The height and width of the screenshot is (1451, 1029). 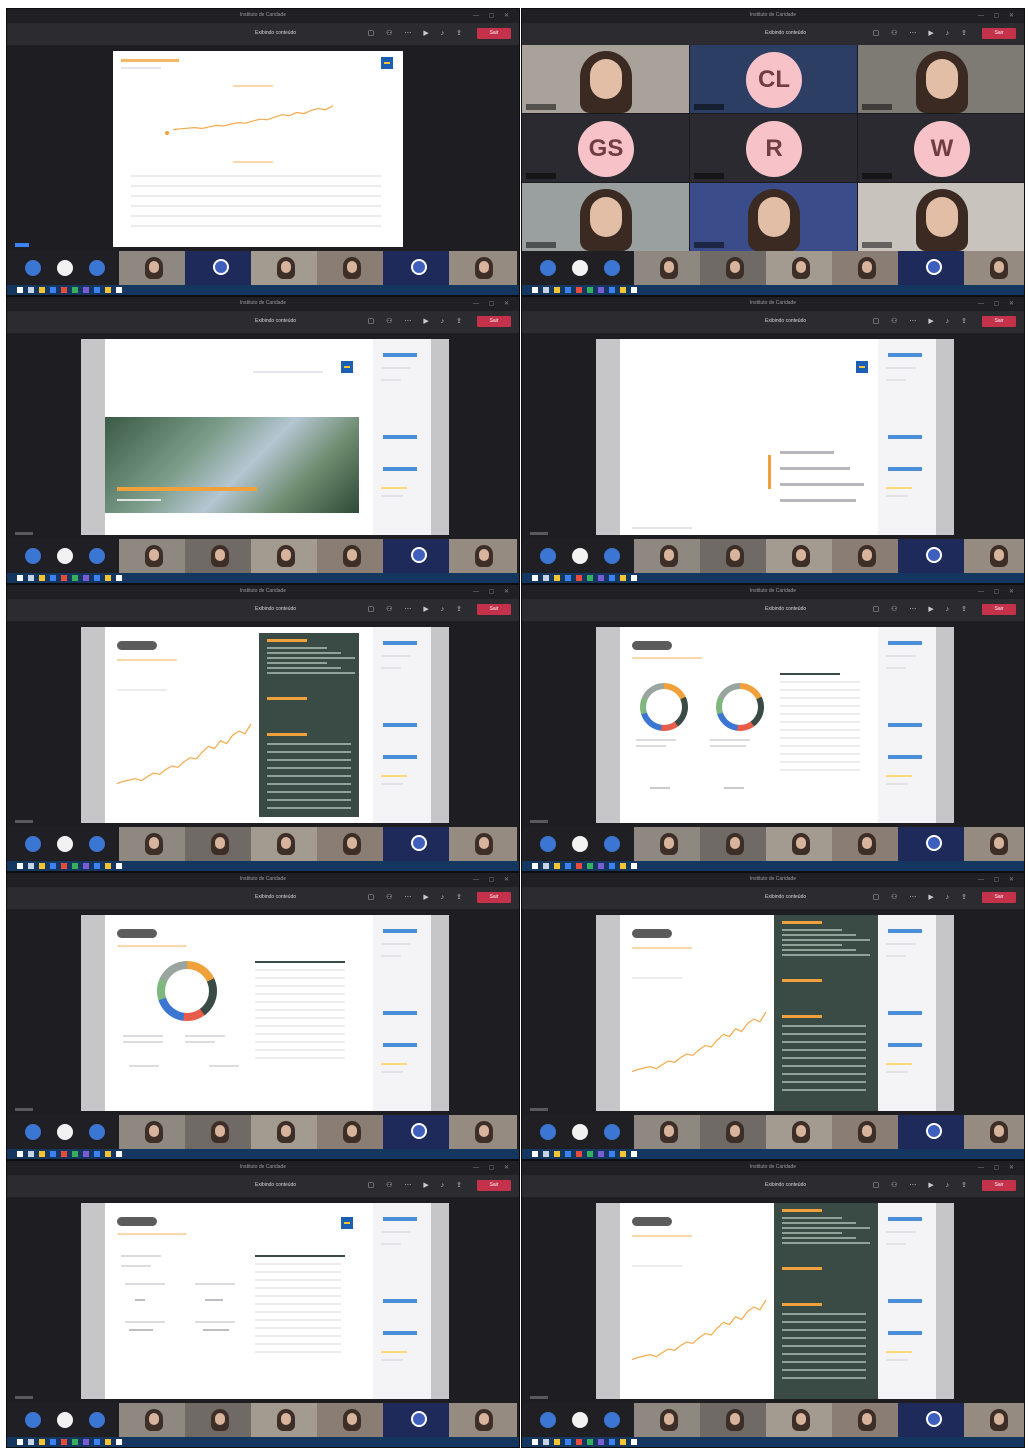 What do you see at coordinates (773, 148) in the screenshot?
I see `participant-video-tile: R` at bounding box center [773, 148].